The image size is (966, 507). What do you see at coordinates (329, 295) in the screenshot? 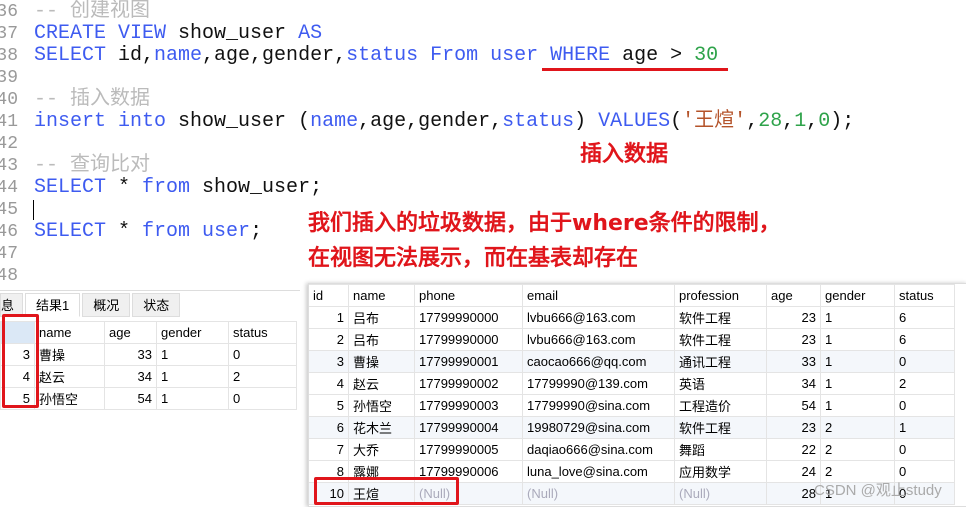
I see `column-header: id` at bounding box center [329, 295].